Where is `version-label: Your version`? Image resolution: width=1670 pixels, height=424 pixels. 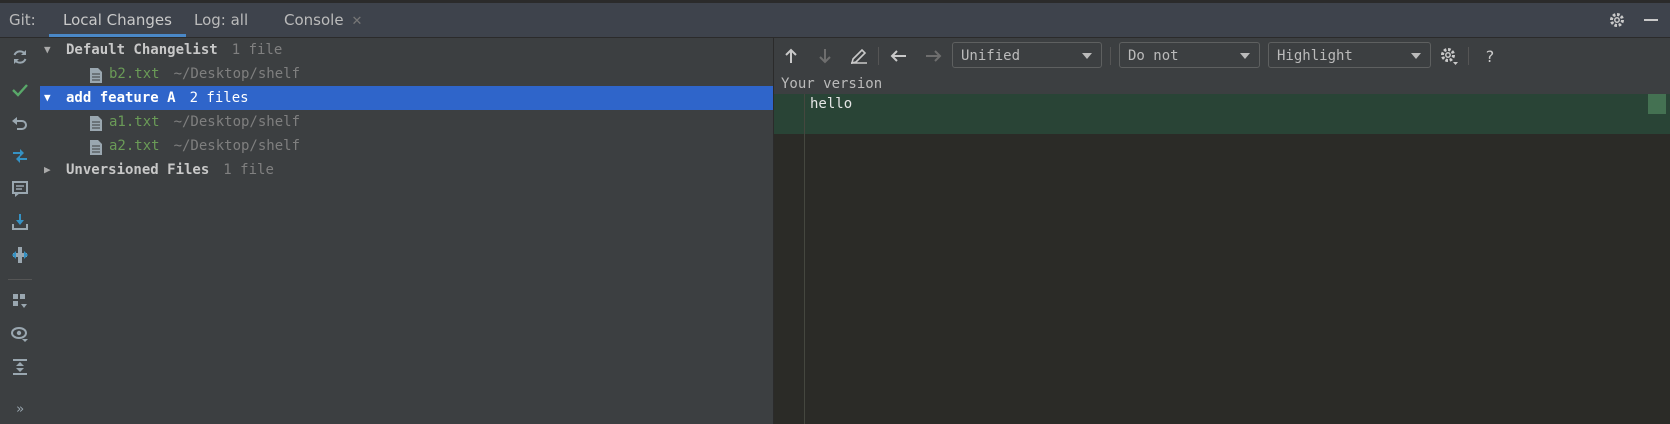
version-label: Your version is located at coordinates (1222, 84).